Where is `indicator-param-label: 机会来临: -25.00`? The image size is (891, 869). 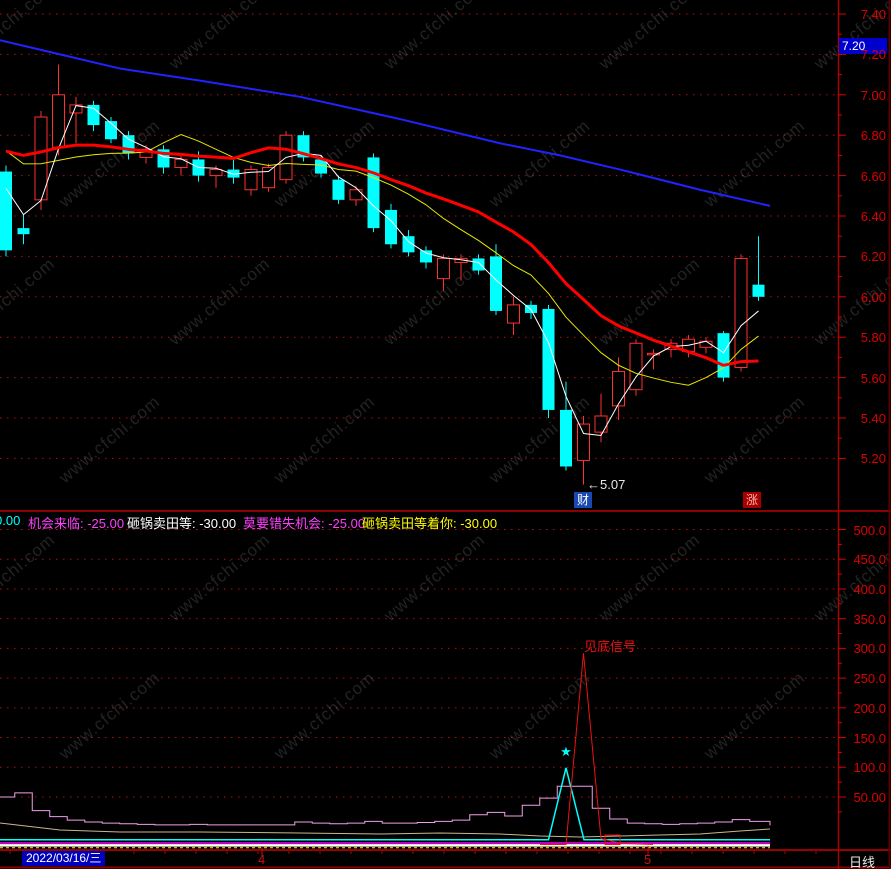
indicator-param-label: 机会来临: -25.00 is located at coordinates (76, 523).